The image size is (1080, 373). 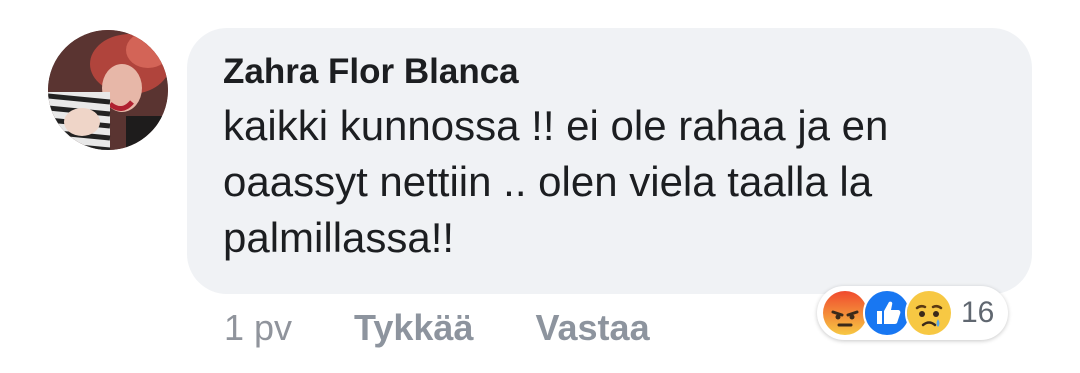 I want to click on like-reaction-icon, so click(x=887, y=313).